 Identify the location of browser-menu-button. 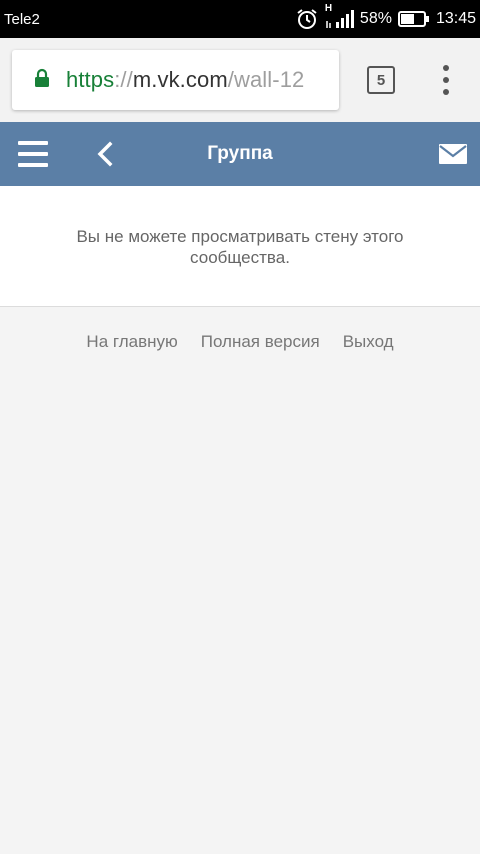
(446, 80).